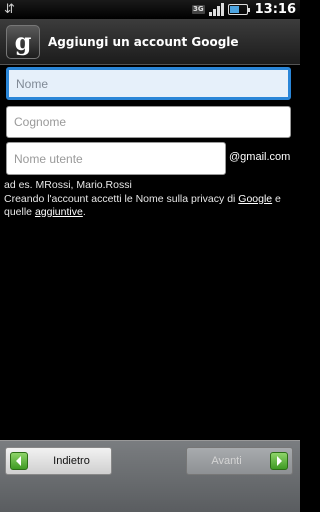 The width and height of the screenshot is (320, 512). Describe the element at coordinates (59, 212) in the screenshot. I see `additional-privacy-link: aggiuntive` at that location.